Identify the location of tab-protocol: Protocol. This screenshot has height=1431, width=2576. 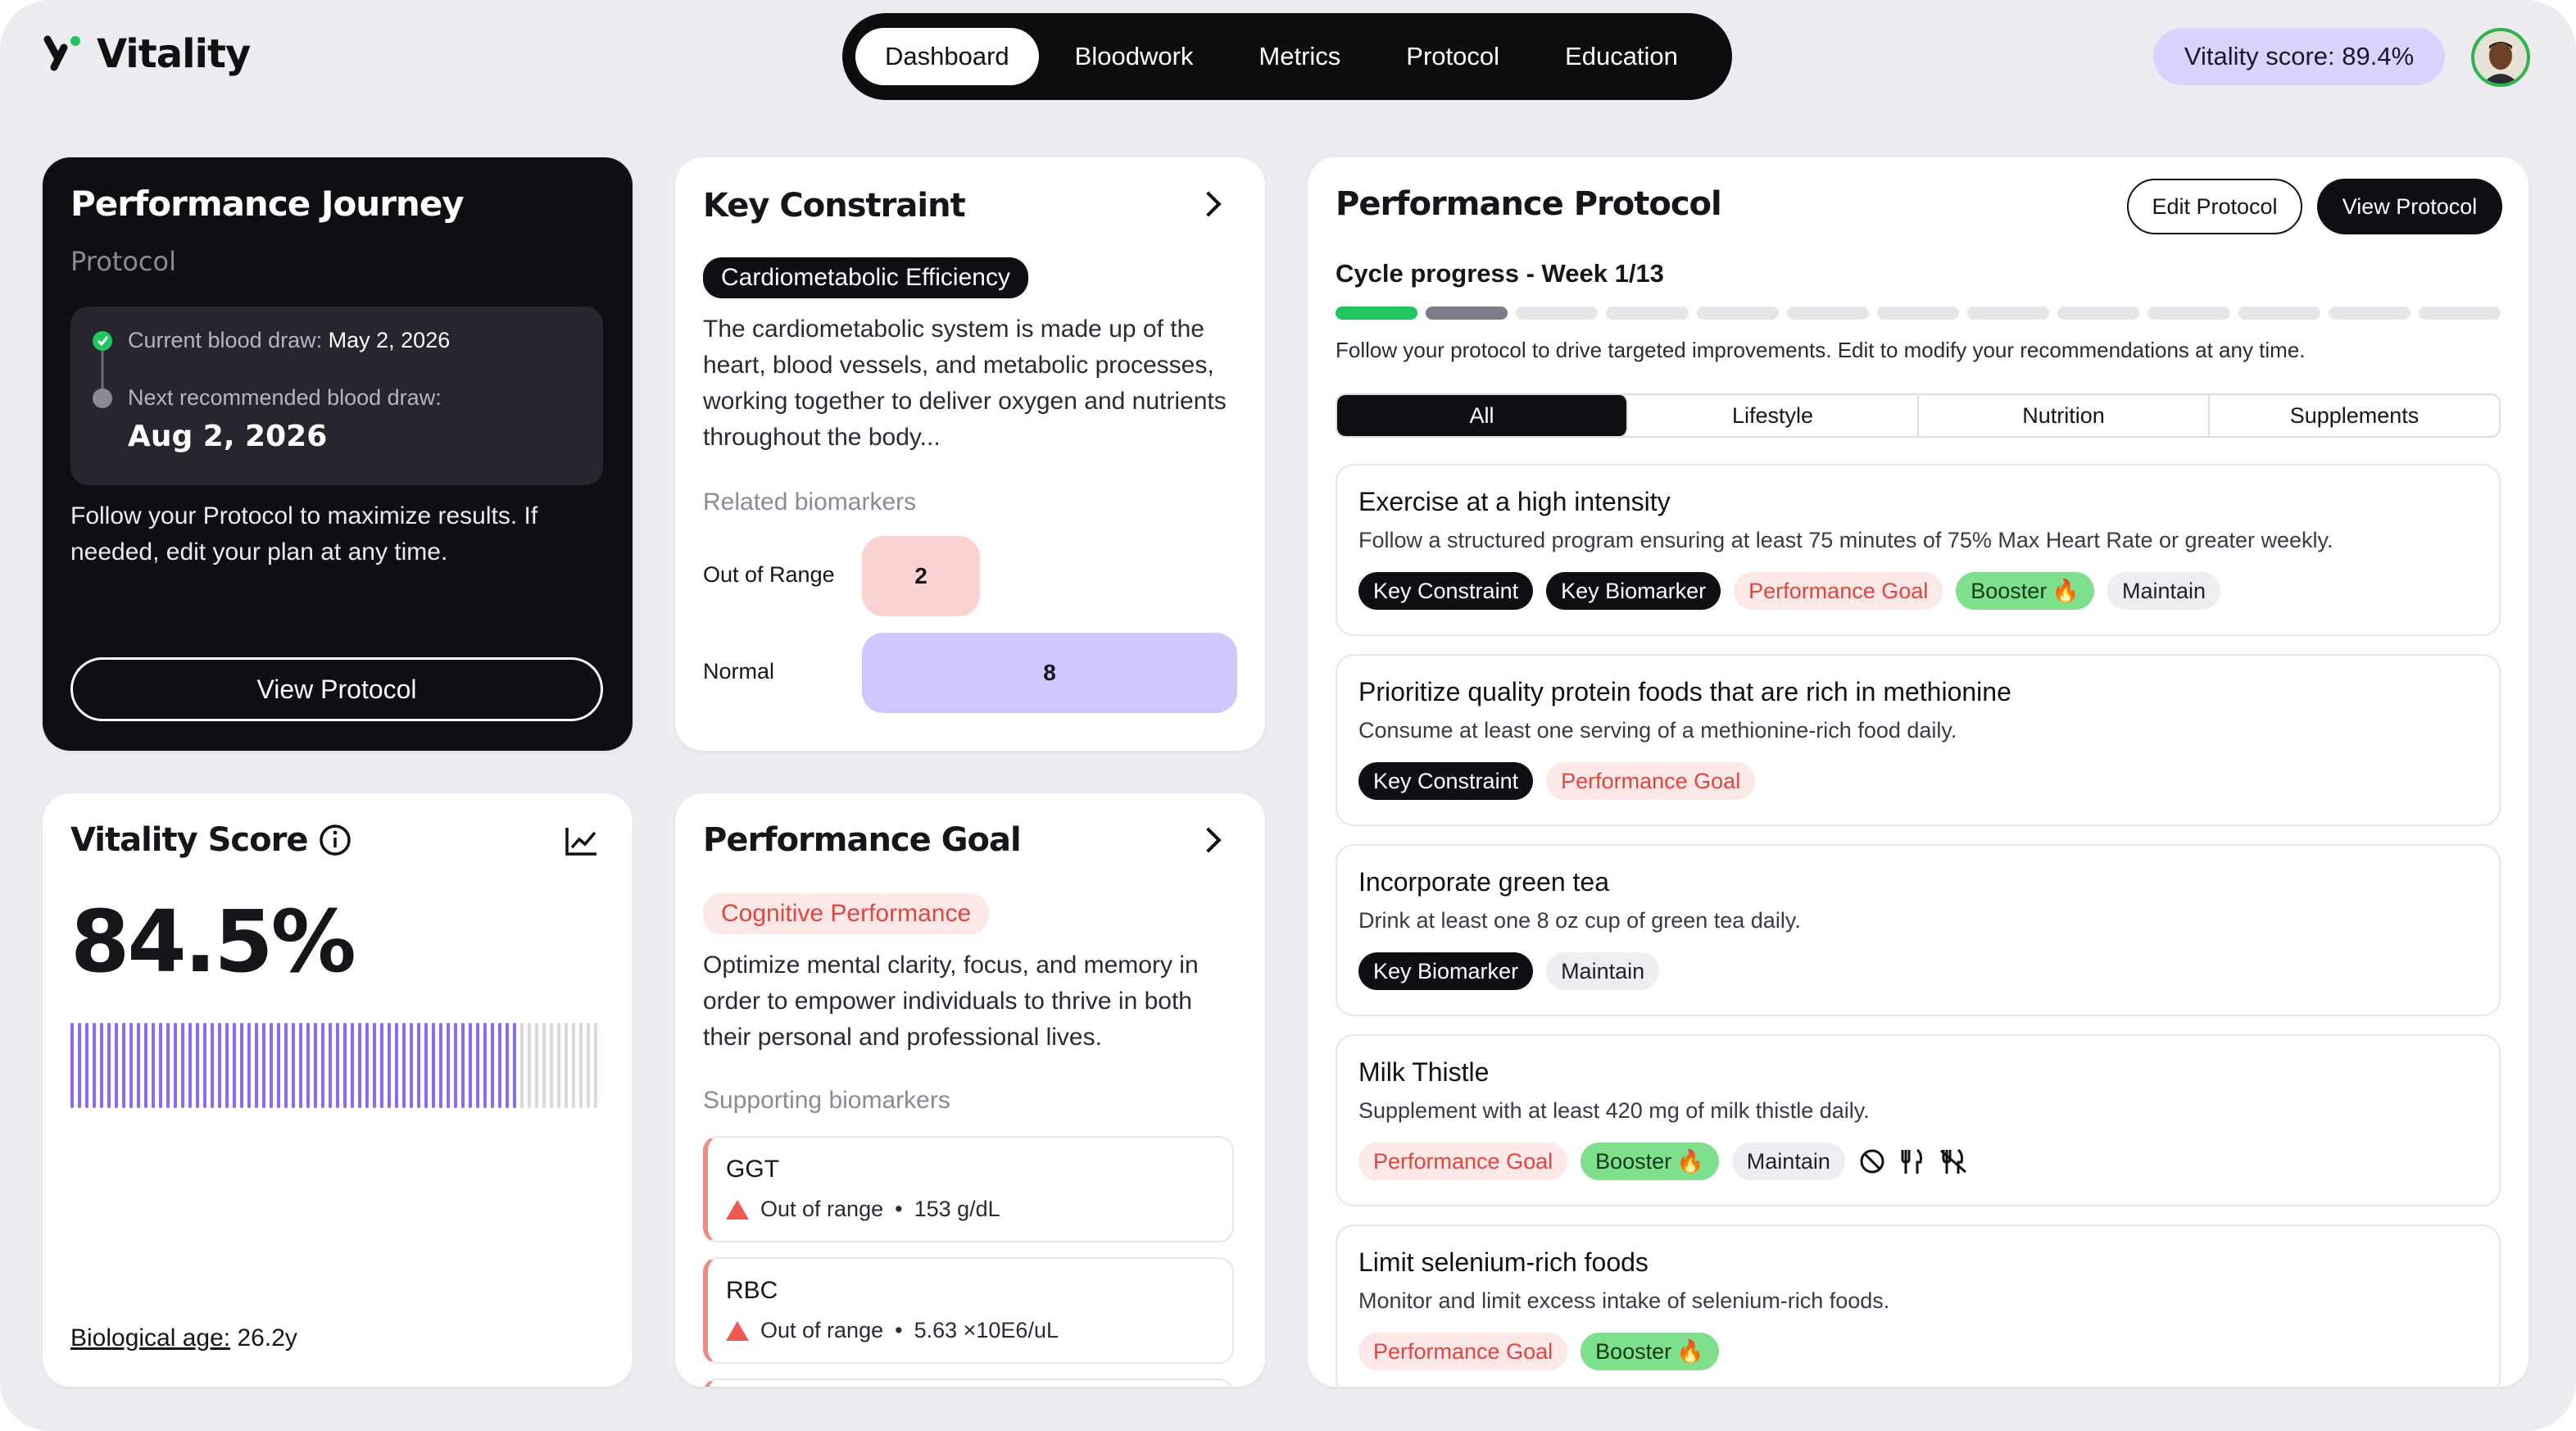
(1452, 56).